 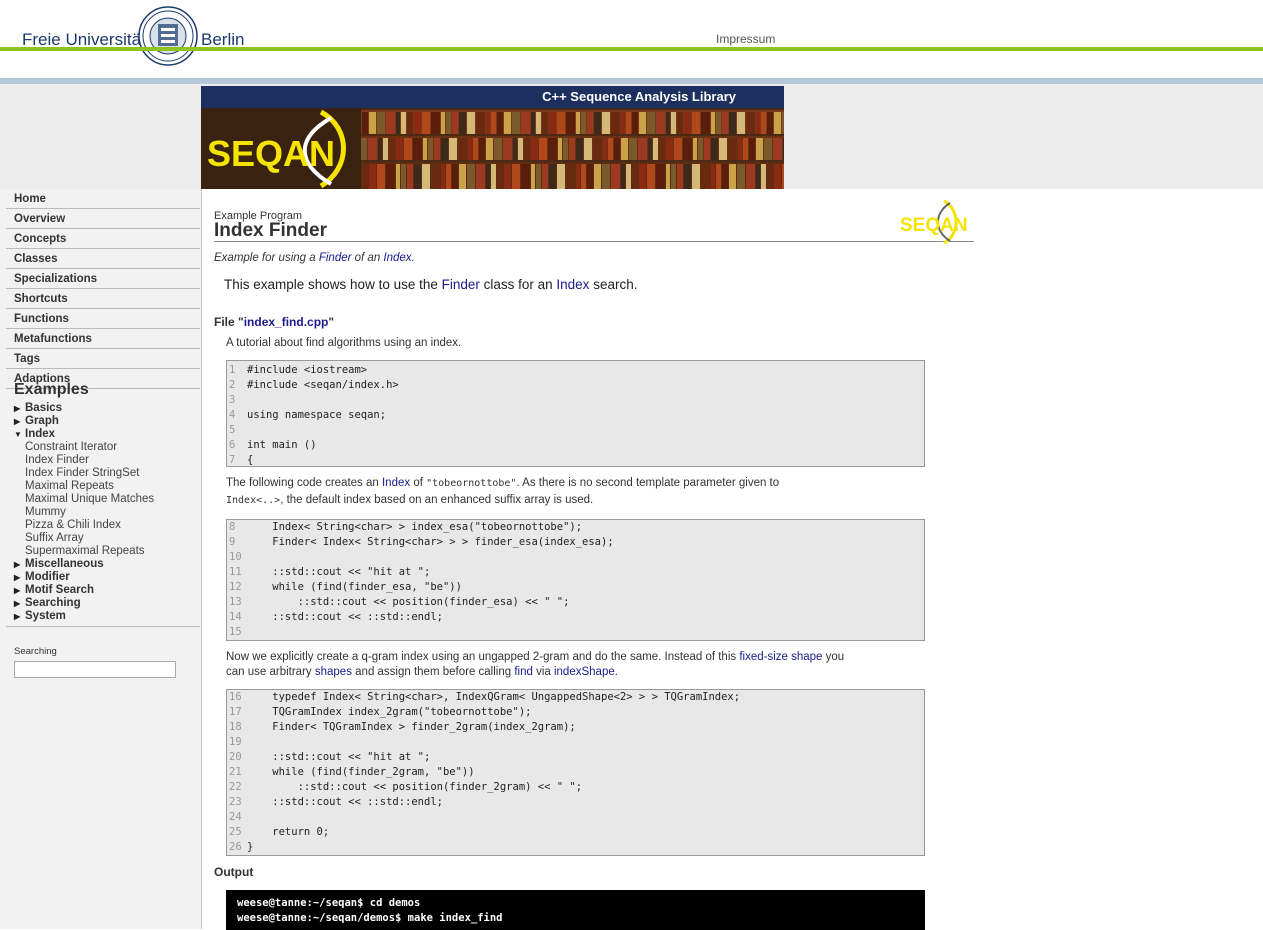 I want to click on example-category-motif-search: ▶ Motif Search, so click(x=106, y=590).